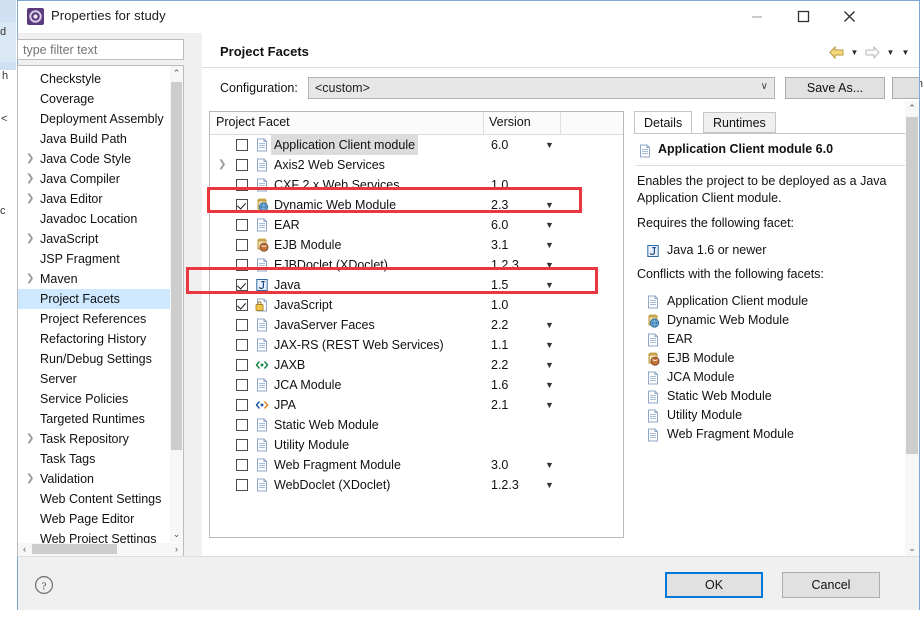 This screenshot has height=624, width=924. Describe the element at coordinates (94, 399) in the screenshot. I see `sidebar-item-service-policies: Service Policies` at that location.